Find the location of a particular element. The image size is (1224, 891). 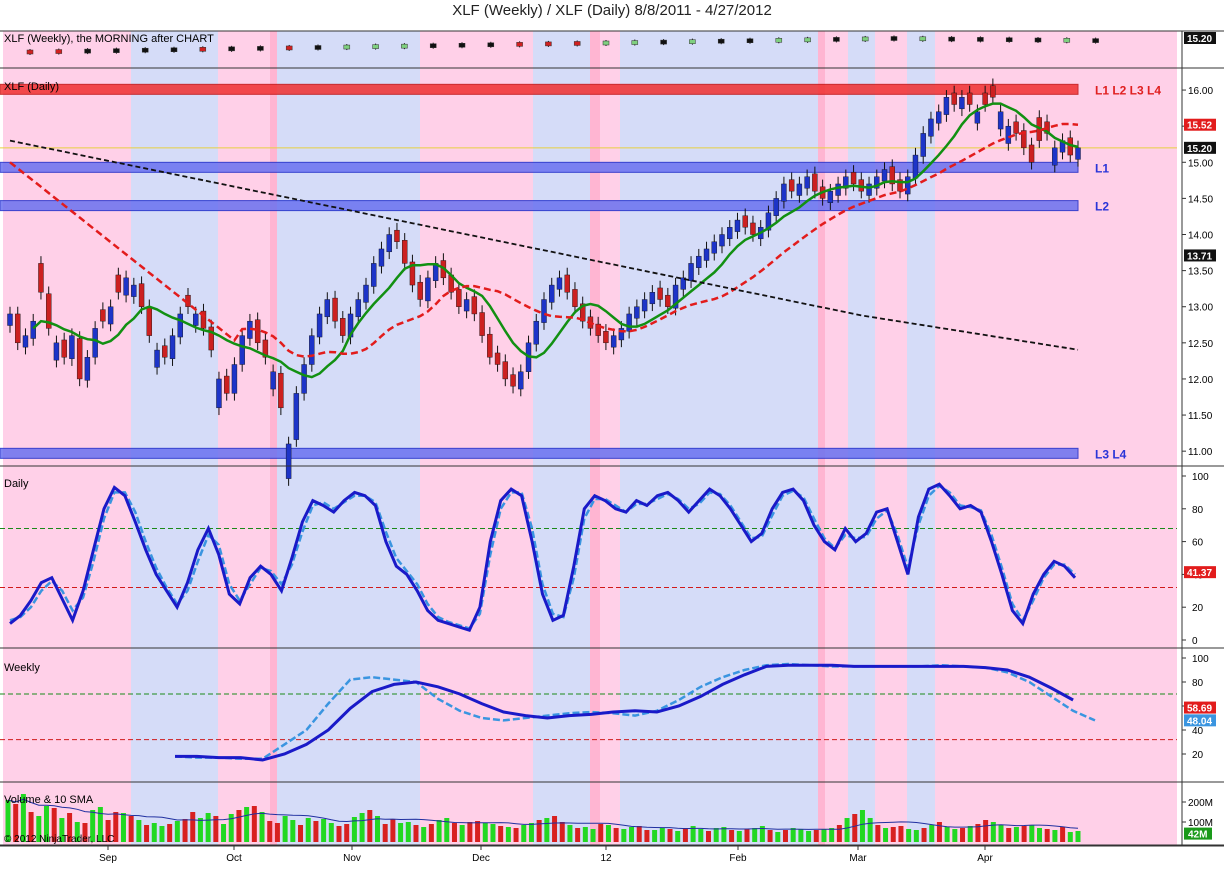

value-tag: 48.04 is located at coordinates (1199, 721).